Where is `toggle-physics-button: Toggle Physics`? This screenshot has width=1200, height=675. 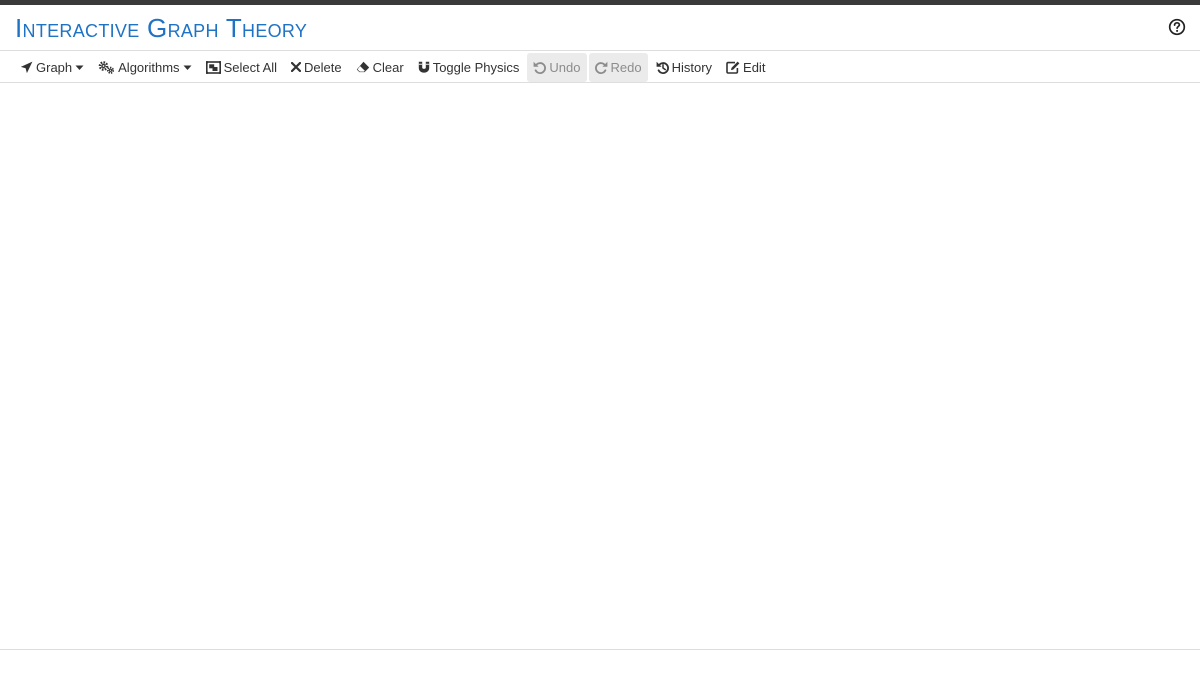
toggle-physics-button: Toggle Physics is located at coordinates (469, 67).